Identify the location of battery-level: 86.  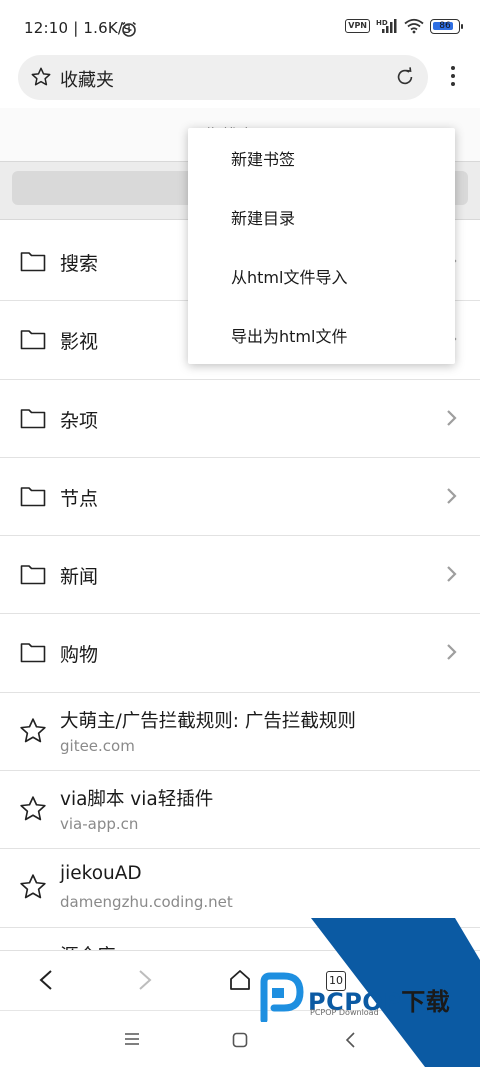
(445, 25).